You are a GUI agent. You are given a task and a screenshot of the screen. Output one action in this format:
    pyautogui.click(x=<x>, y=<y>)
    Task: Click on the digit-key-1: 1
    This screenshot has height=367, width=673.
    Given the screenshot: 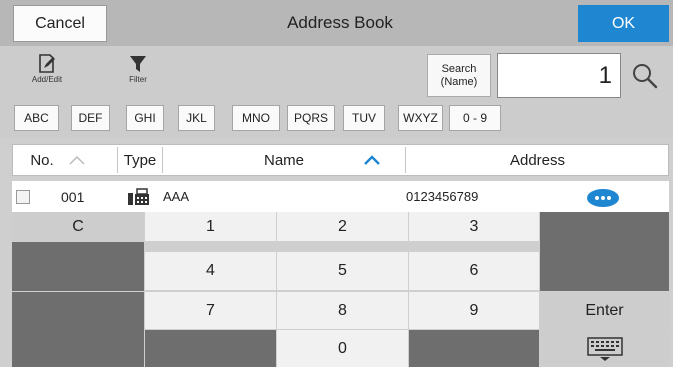 What is the action you would take?
    pyautogui.click(x=210, y=226)
    